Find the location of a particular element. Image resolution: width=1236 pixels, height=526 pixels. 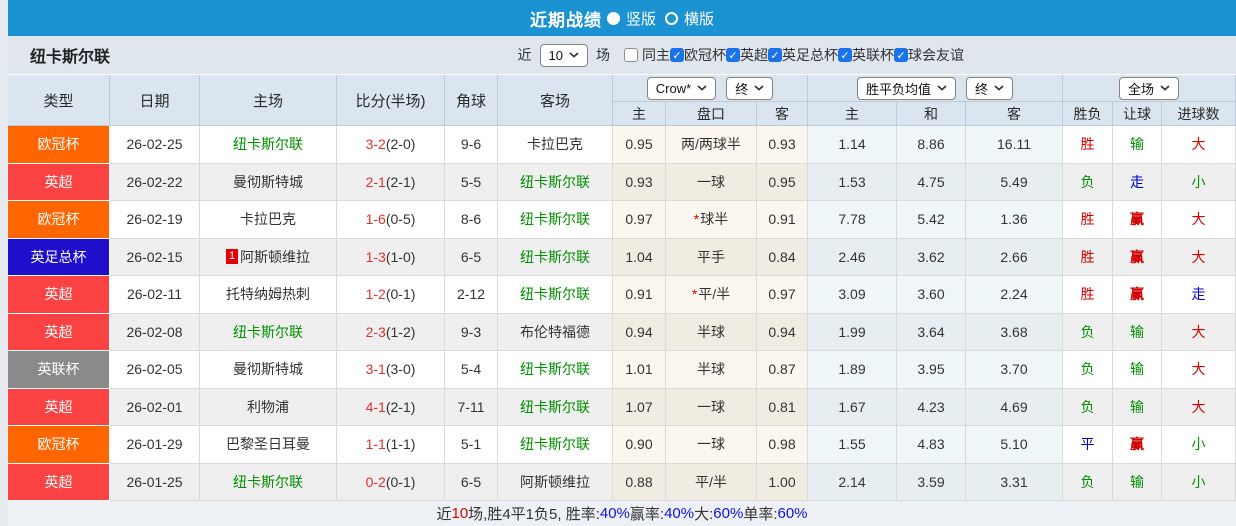

full-score: 3-1 is located at coordinates (375, 369).